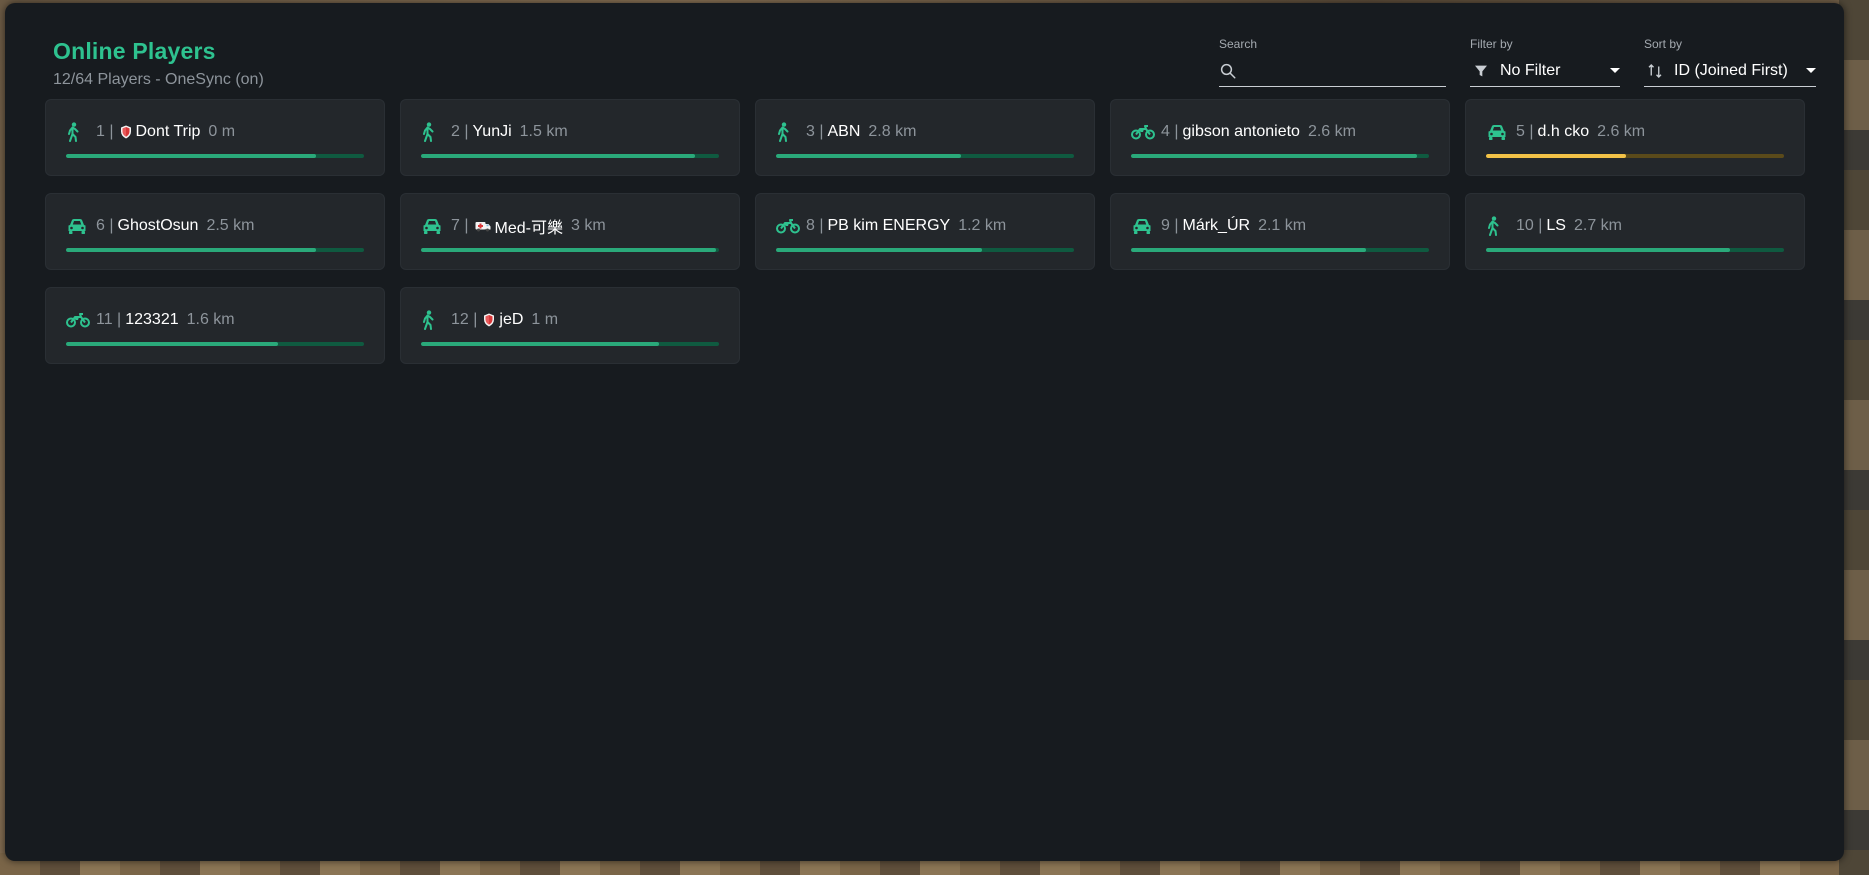 The image size is (1869, 875). I want to click on player-distance: 2.7 km, so click(1597, 225).